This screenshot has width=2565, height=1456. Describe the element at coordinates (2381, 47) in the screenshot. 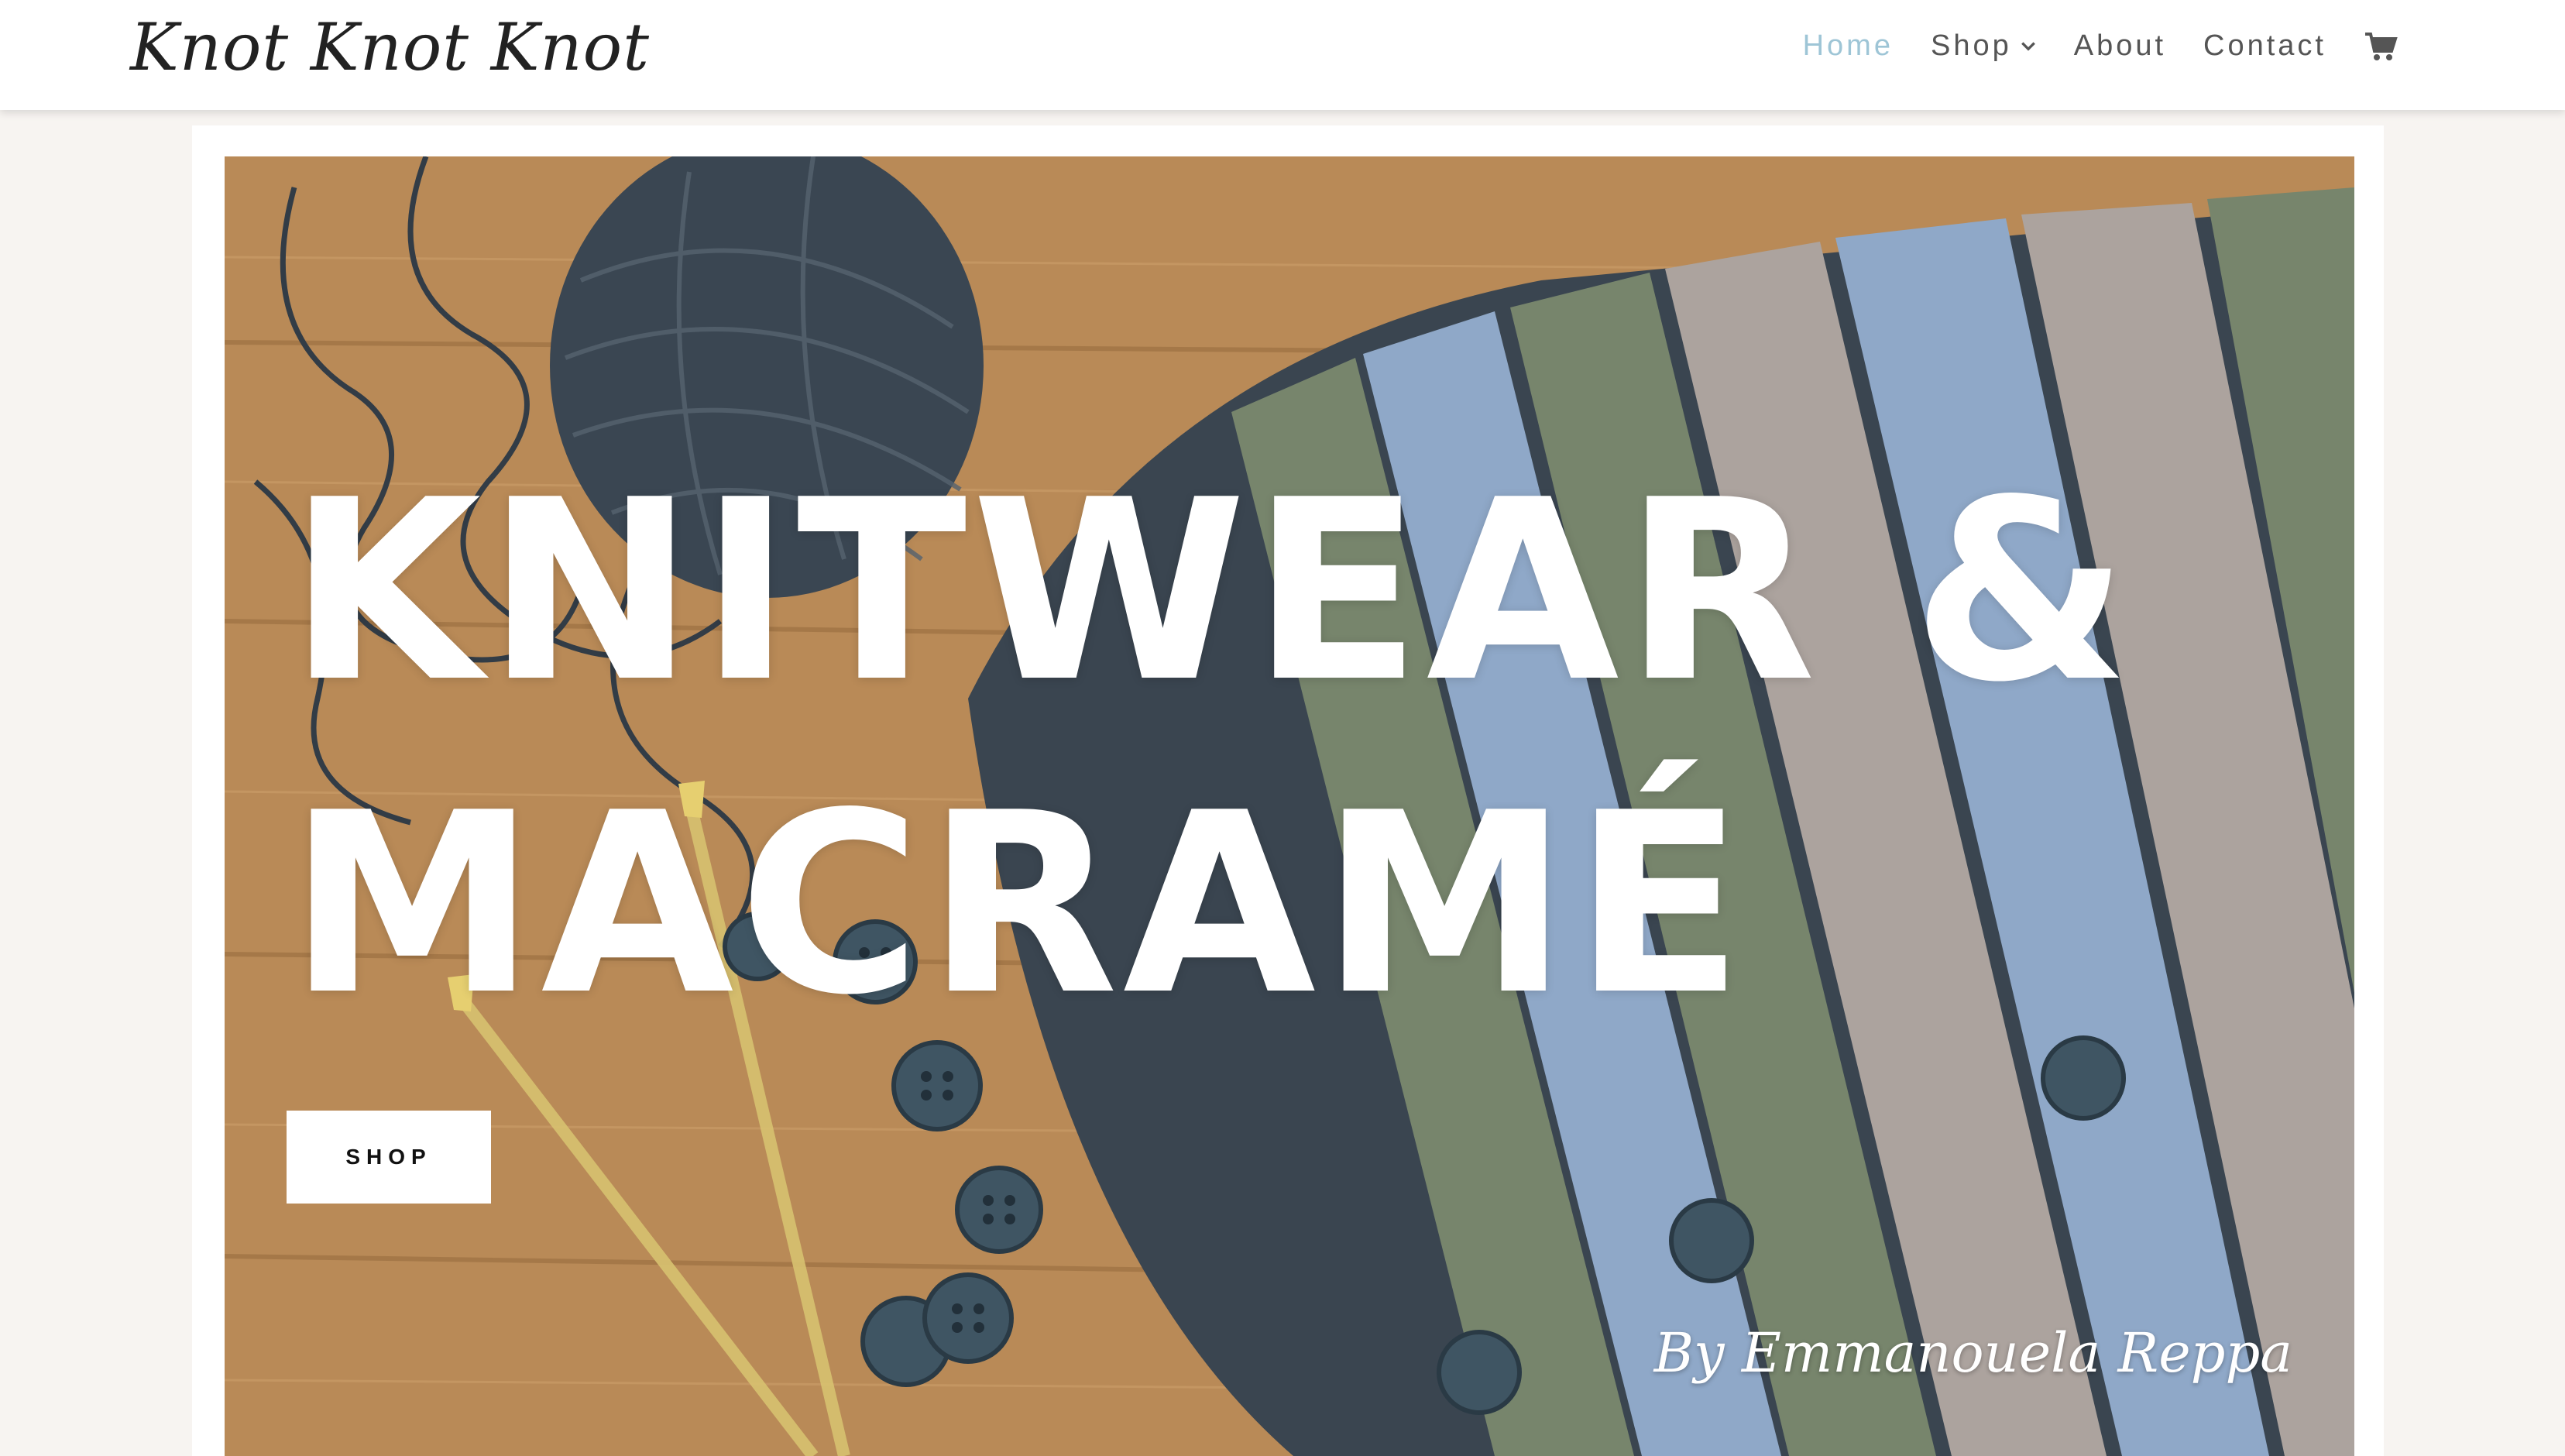

I see `cart-icon` at that location.